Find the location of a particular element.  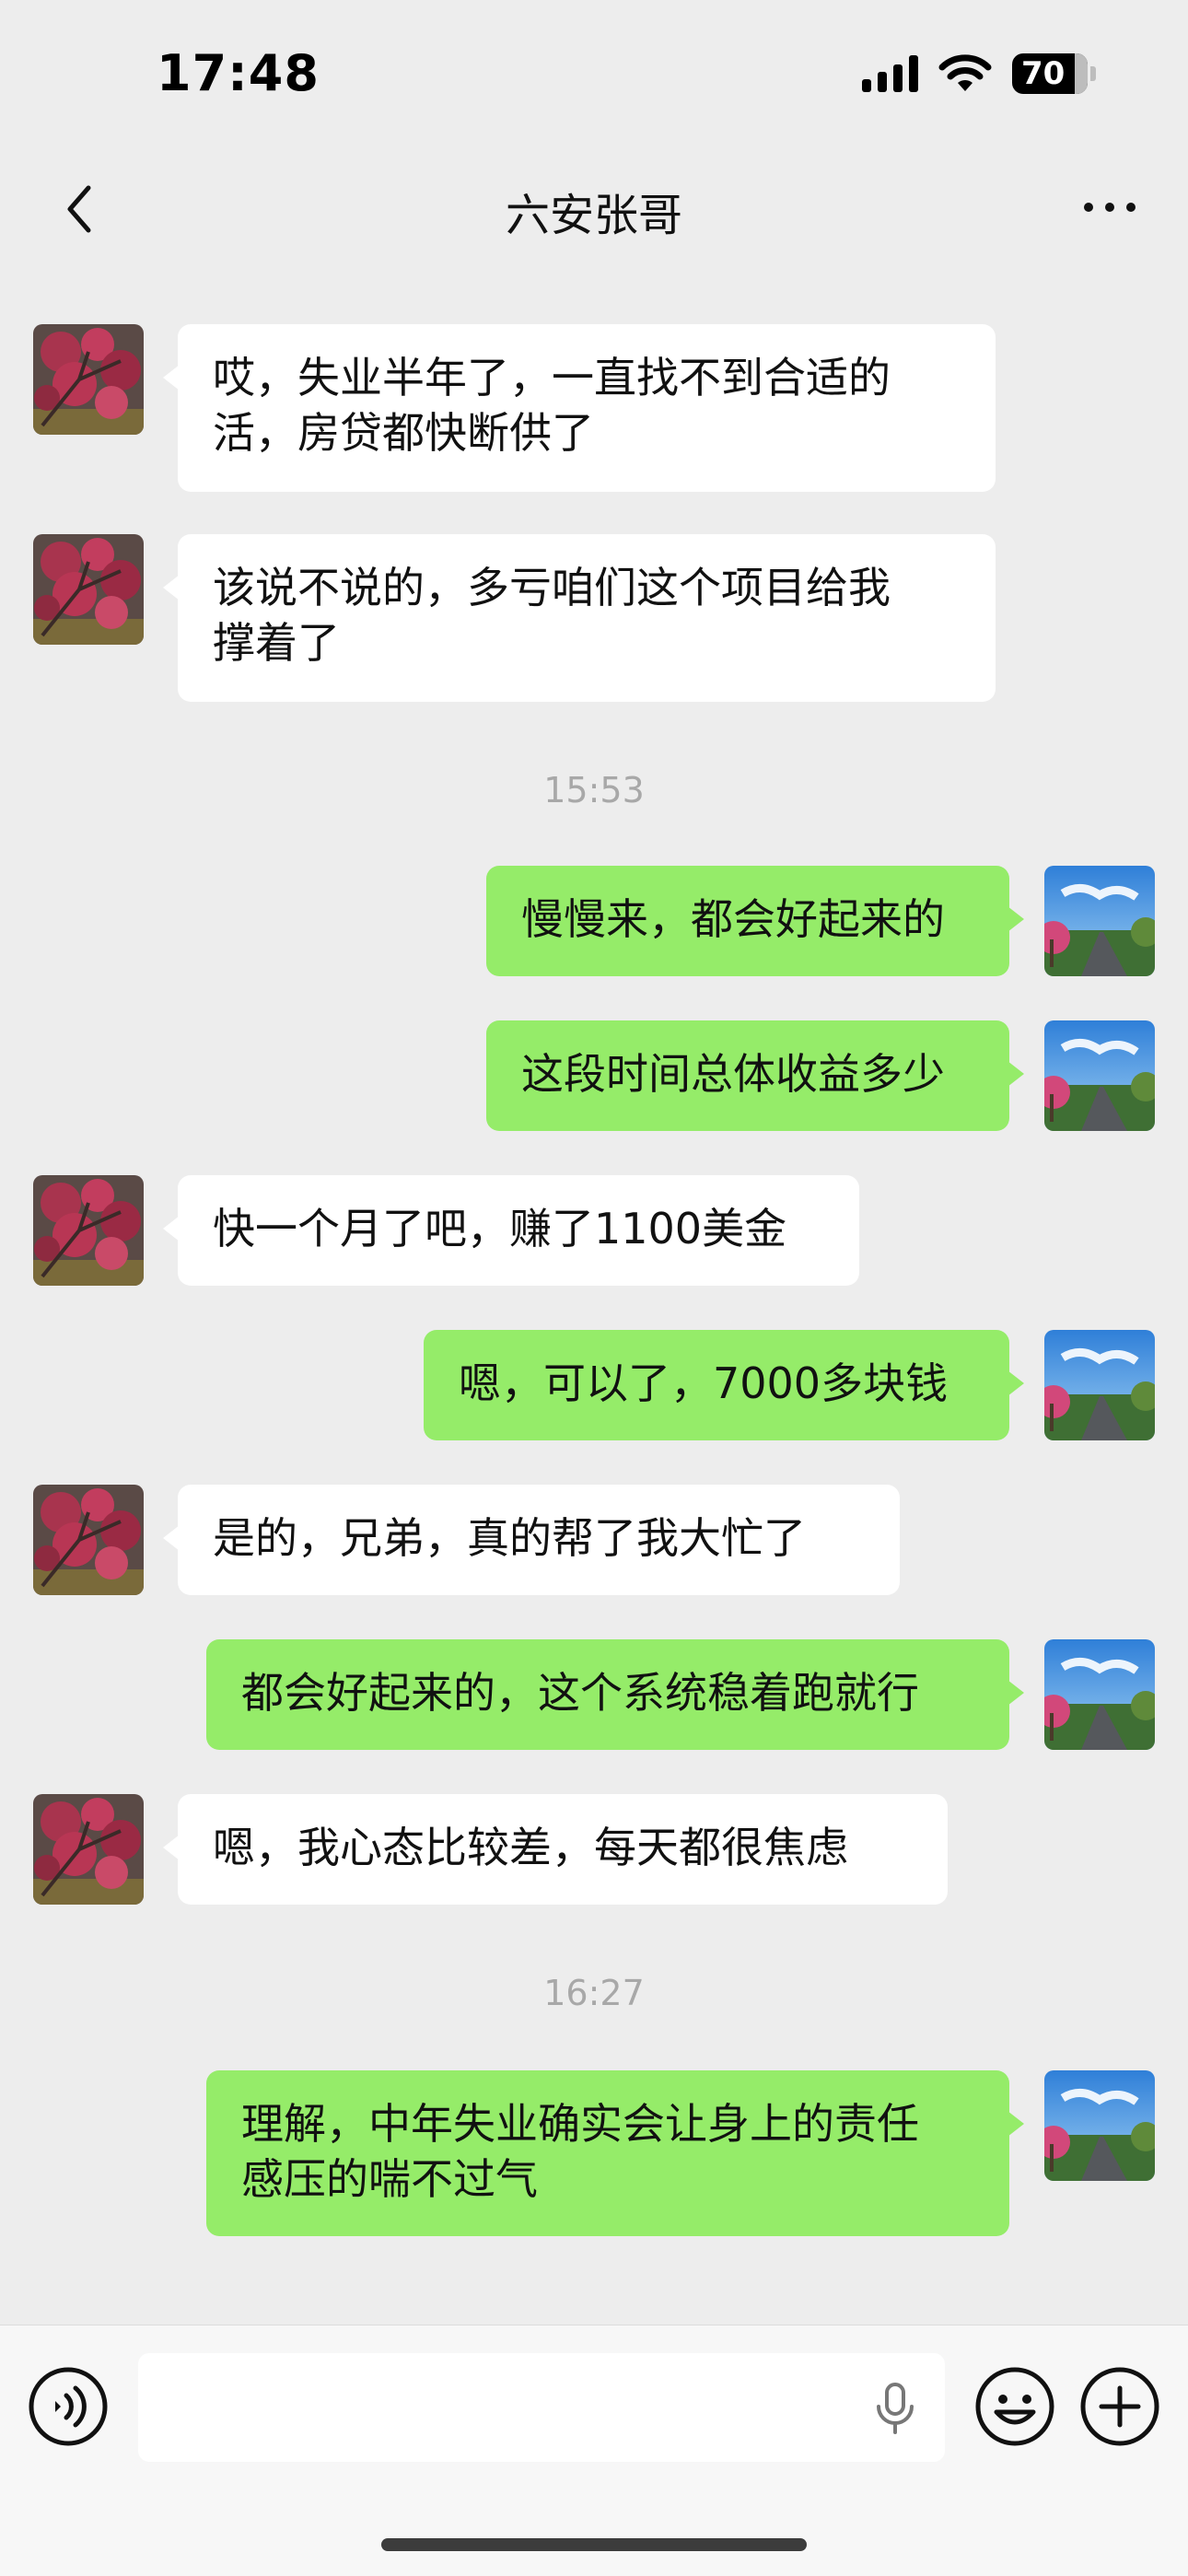

message-incoming: 快一个月了吧，赚了1100美金 is located at coordinates (511, 1230).